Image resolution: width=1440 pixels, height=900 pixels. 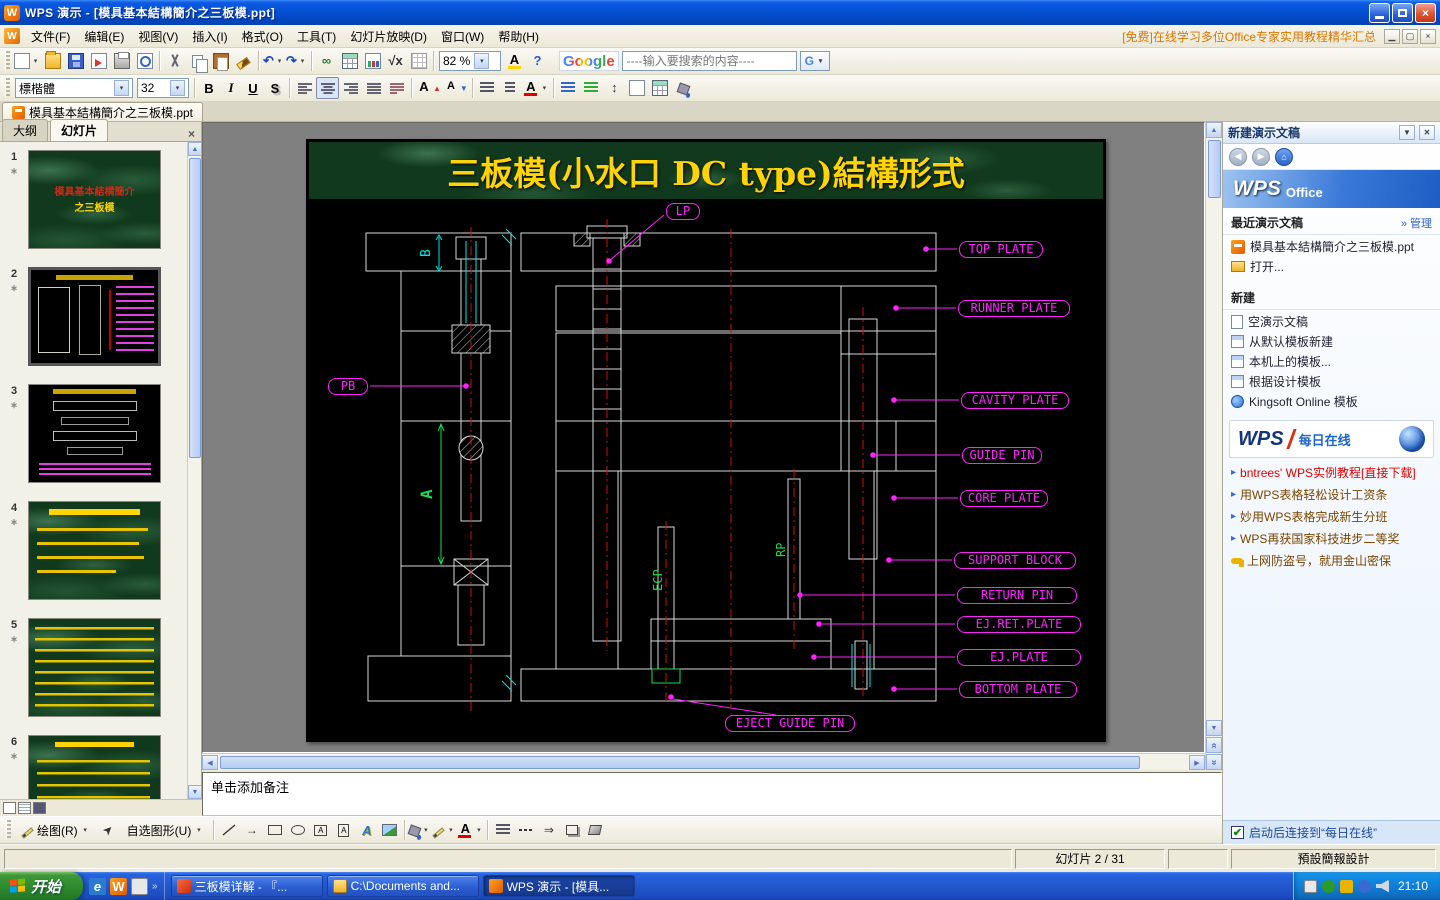 What do you see at coordinates (1416, 223) in the screenshot?
I see `manage-link: » 管理` at bounding box center [1416, 223].